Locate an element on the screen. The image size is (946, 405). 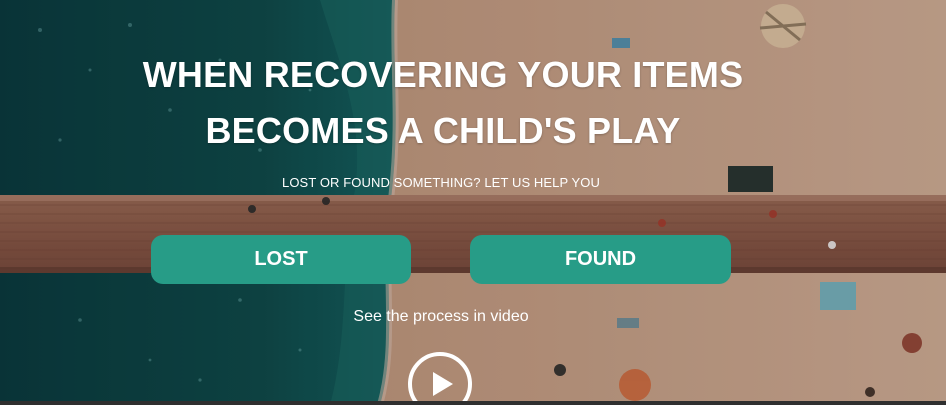
play-icon is located at coordinates (443, 384).